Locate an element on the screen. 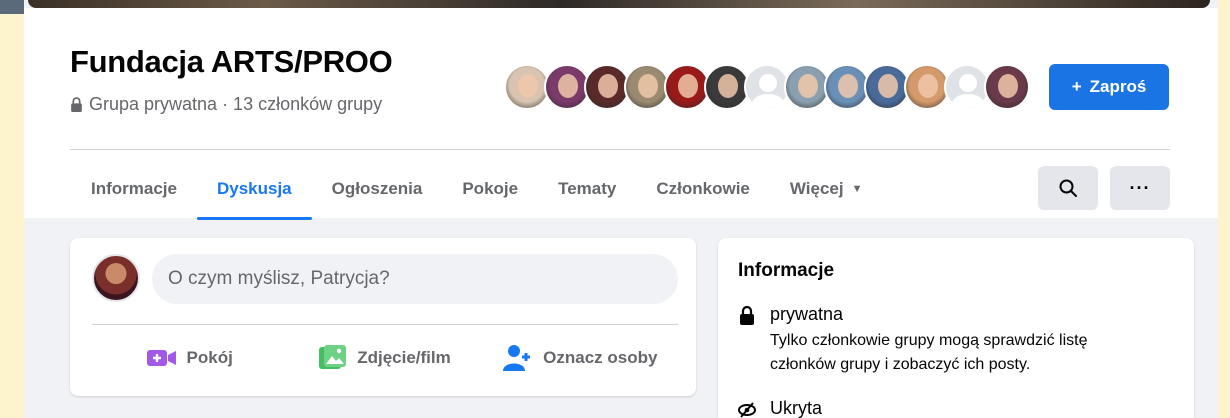  room-button-label: Pokój is located at coordinates (209, 357).